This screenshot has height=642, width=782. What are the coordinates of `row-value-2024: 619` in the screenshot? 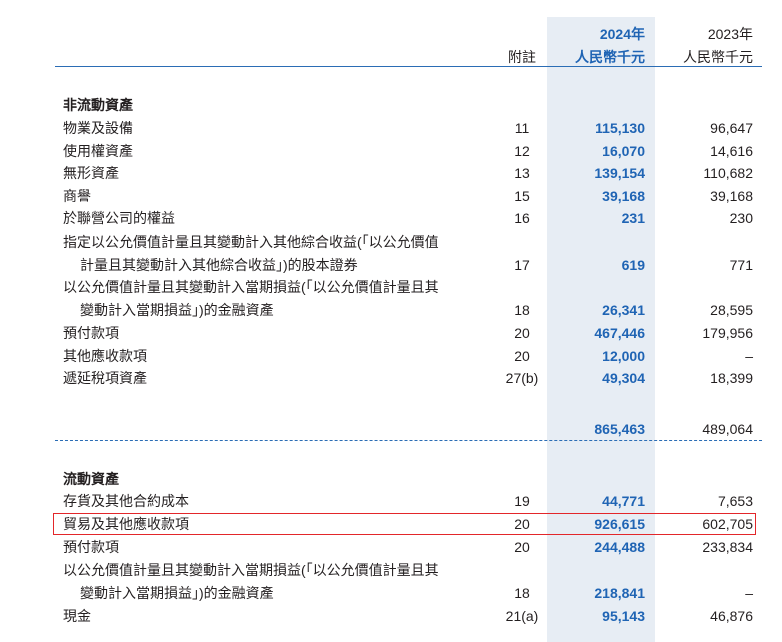 It's located at (633, 265).